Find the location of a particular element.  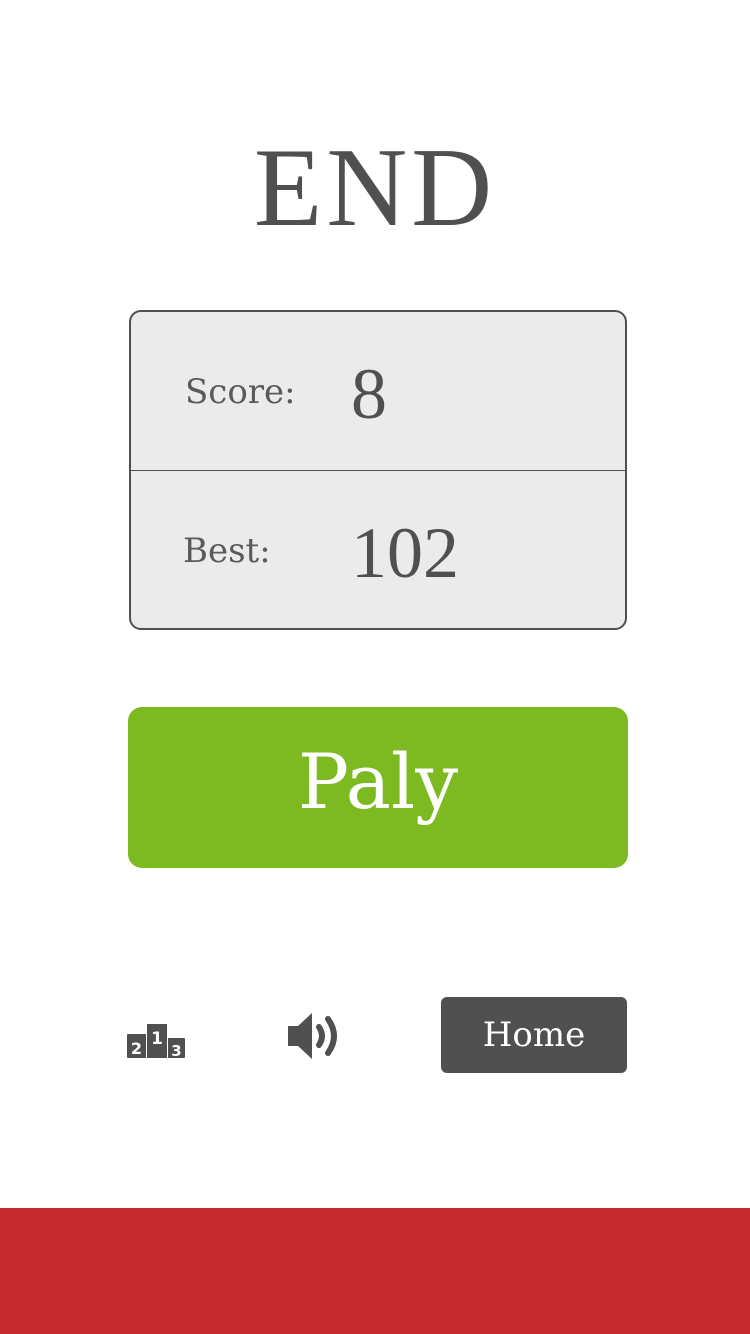

score-label: Score: is located at coordinates (240, 392).